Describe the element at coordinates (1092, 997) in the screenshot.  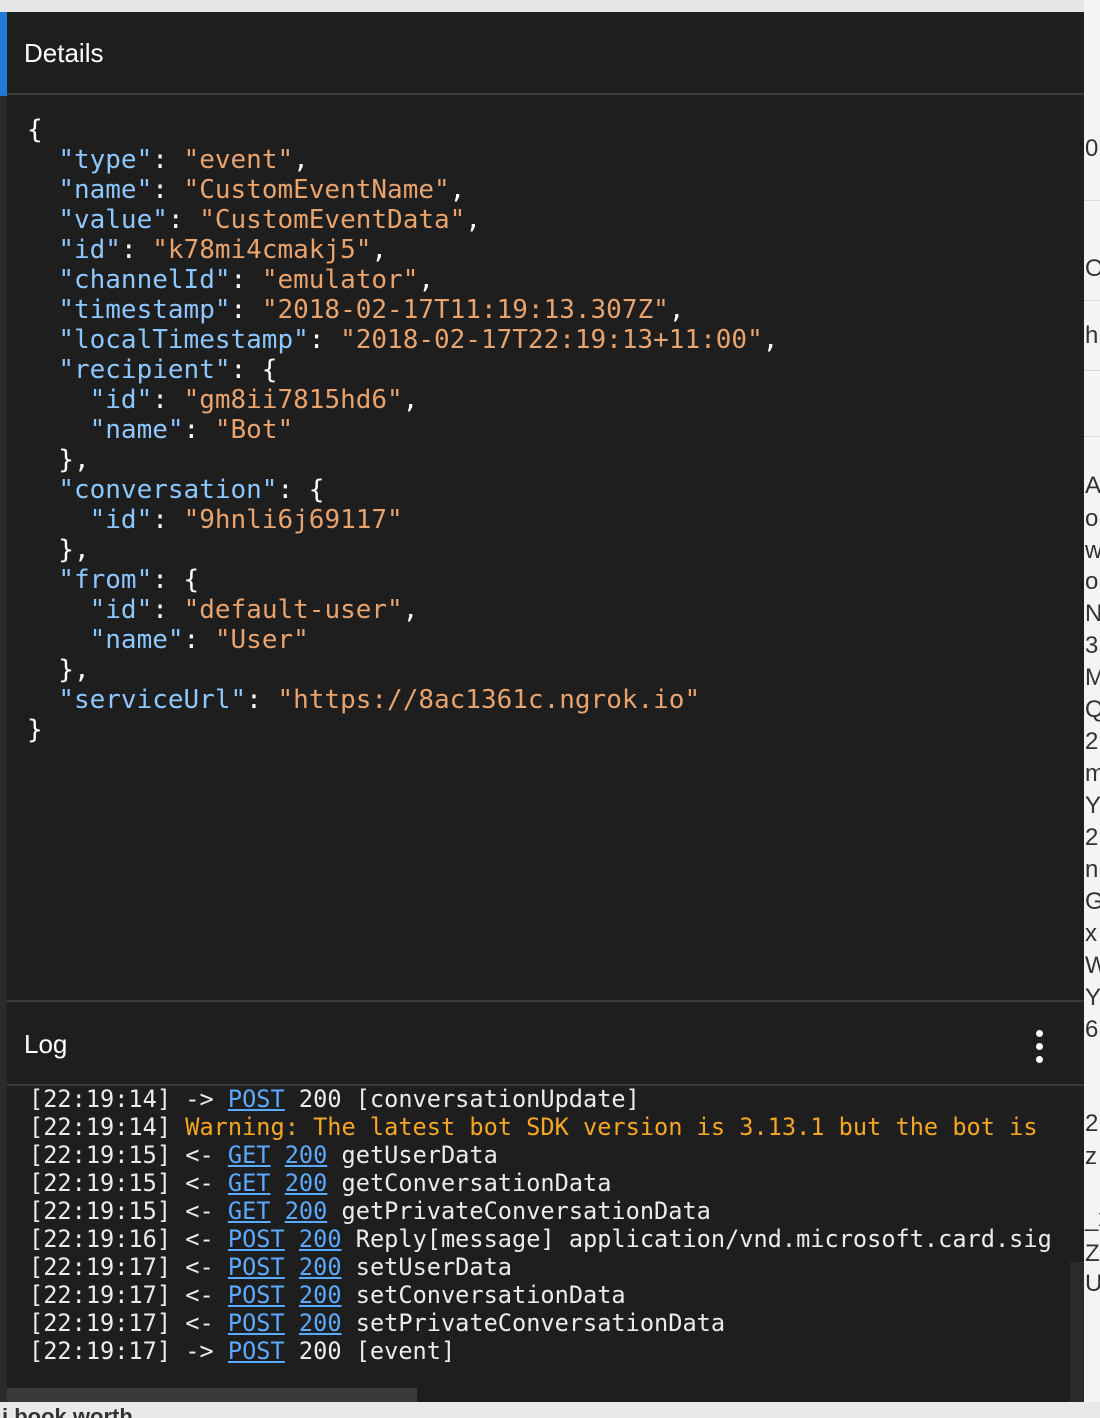
I see `background-text-fragment: Y` at that location.